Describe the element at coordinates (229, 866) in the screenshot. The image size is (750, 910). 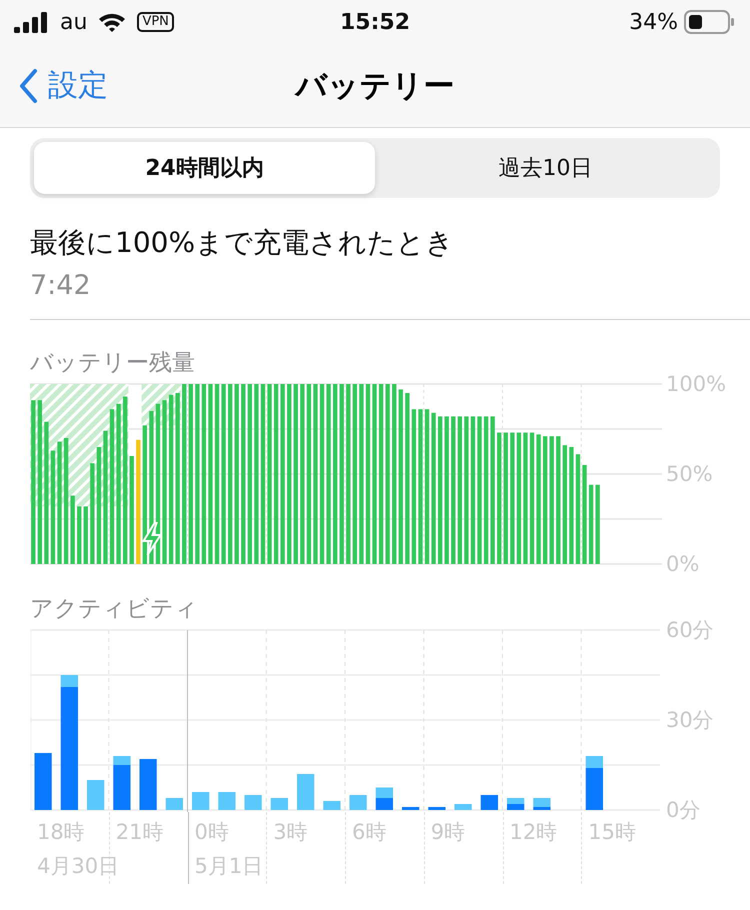
I see `date-label: 5月1日` at that location.